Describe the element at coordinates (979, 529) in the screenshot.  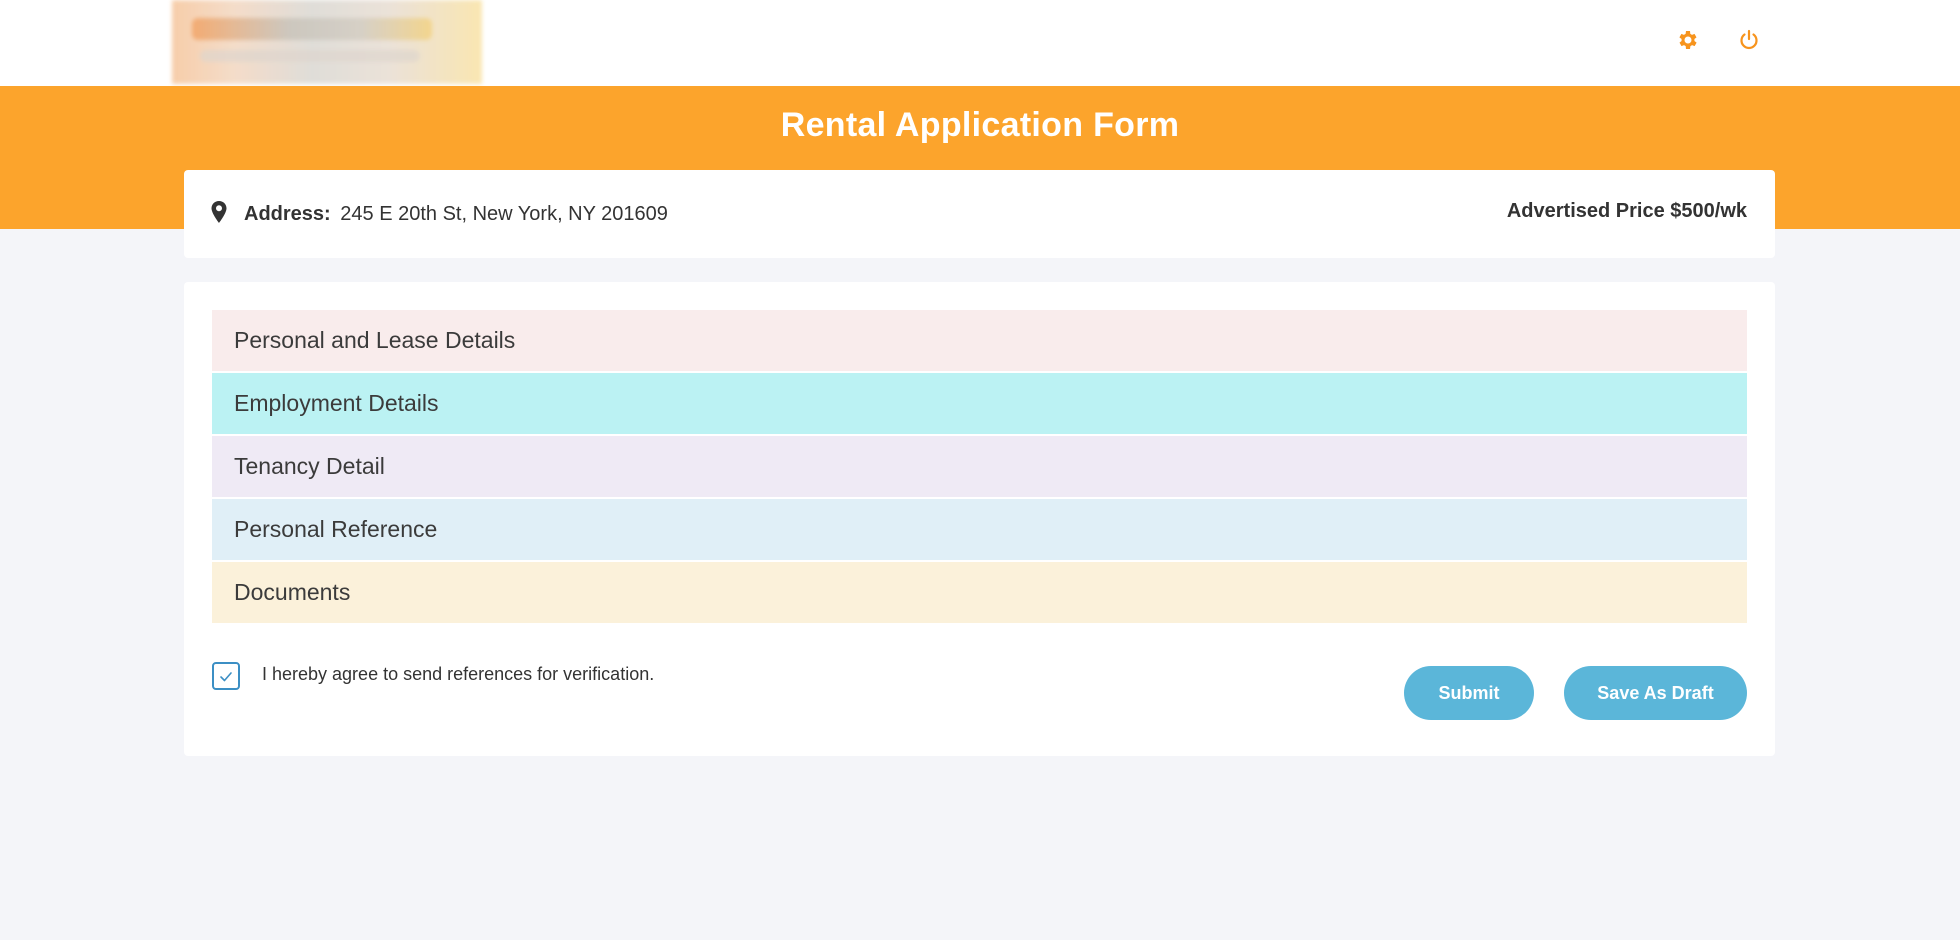
I see `section-personal-reference: Personal Reference` at that location.